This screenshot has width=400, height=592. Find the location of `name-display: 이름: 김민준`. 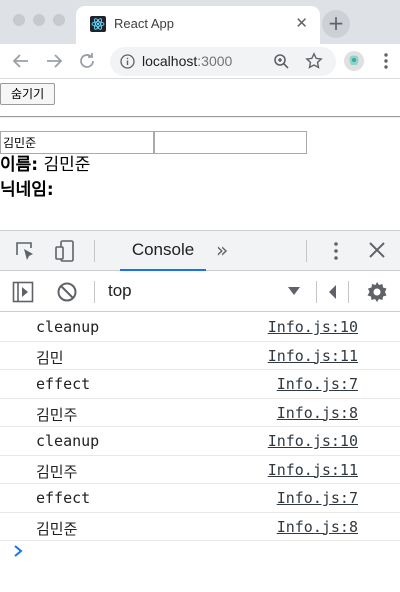

name-display: 이름: 김민준 is located at coordinates (45, 165).